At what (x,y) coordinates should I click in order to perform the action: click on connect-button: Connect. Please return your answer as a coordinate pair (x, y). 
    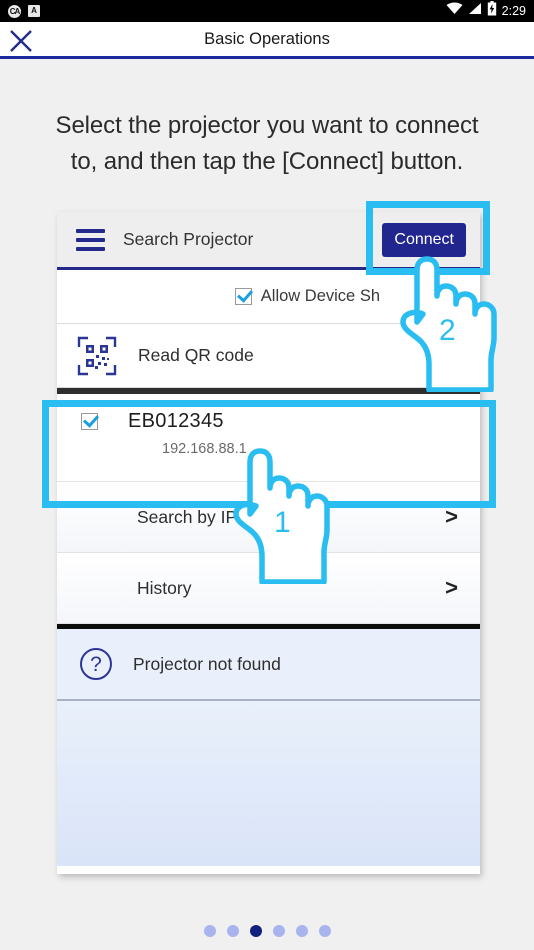
    Looking at the image, I should click on (424, 240).